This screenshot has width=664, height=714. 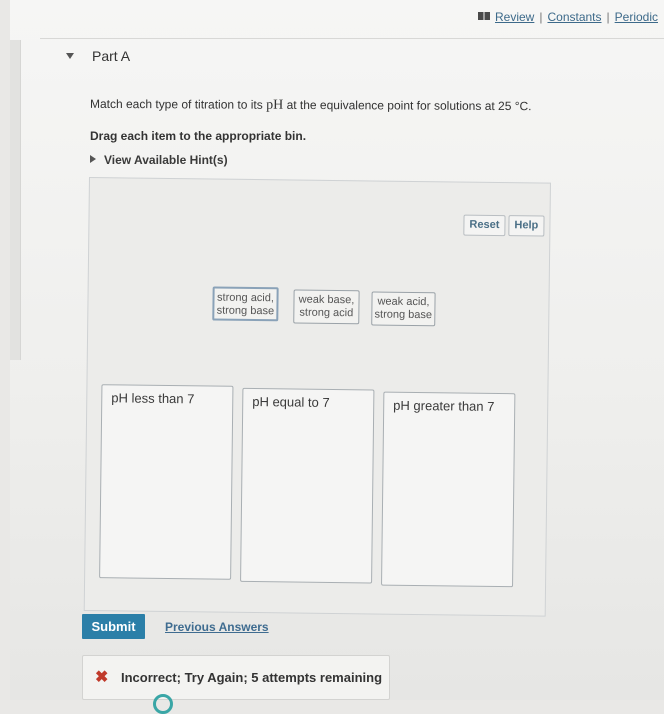 I want to click on token-line: weak acid,, so click(x=403, y=302).